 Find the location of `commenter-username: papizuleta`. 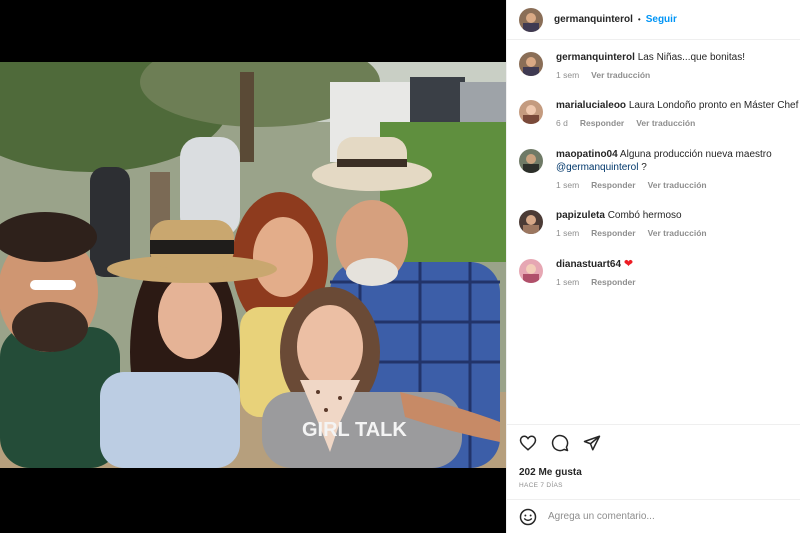

commenter-username: papizuleta is located at coordinates (580, 215).